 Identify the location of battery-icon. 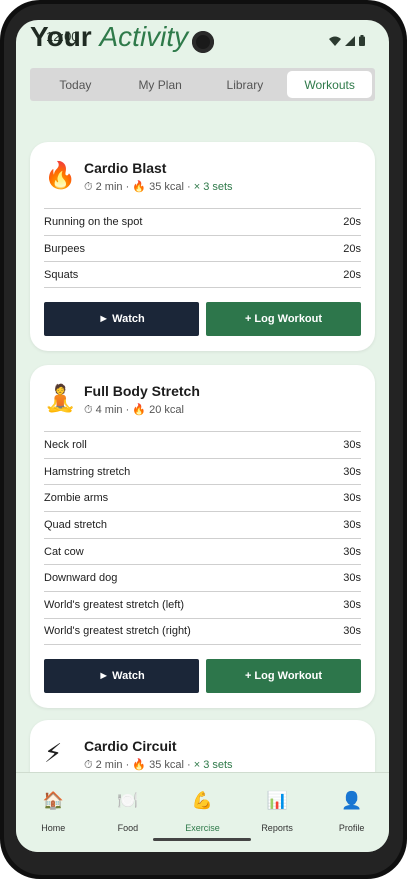
(362, 40).